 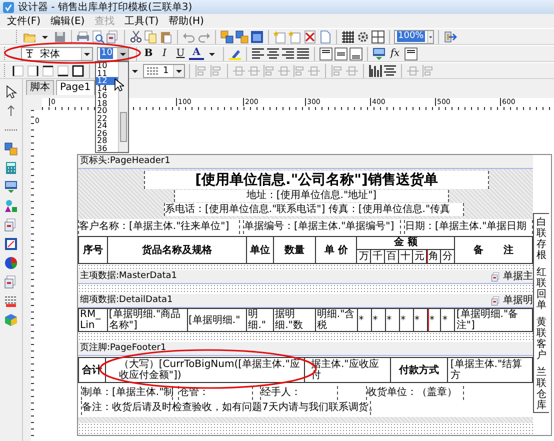 I want to click on align-right-icon, so click(x=288, y=53).